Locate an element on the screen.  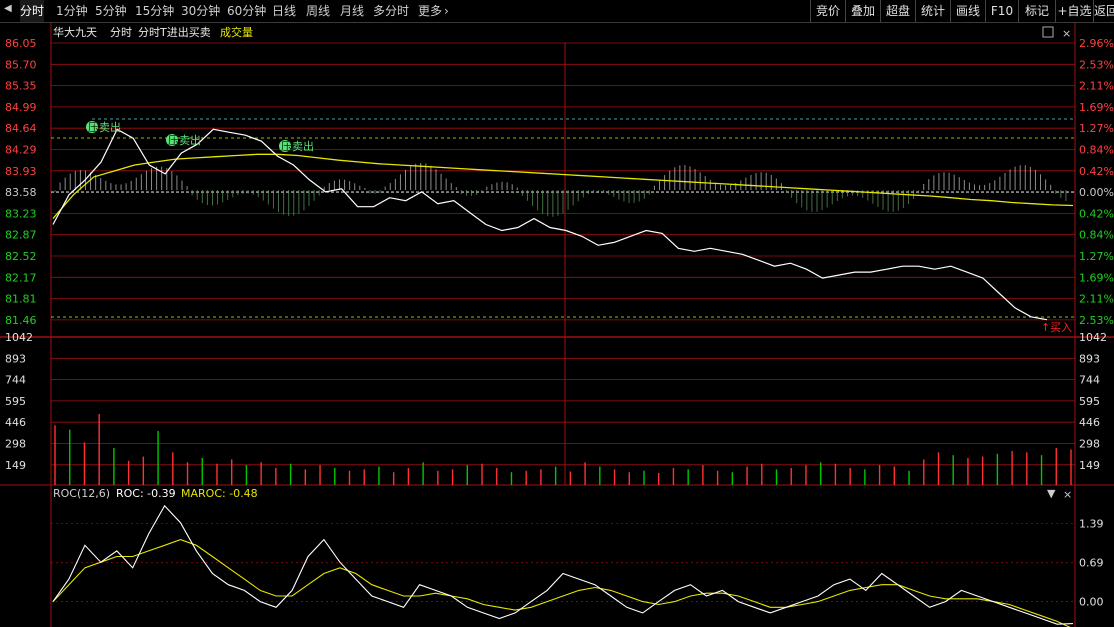
volume-indicator-label: 成交量 is located at coordinates (236, 32).